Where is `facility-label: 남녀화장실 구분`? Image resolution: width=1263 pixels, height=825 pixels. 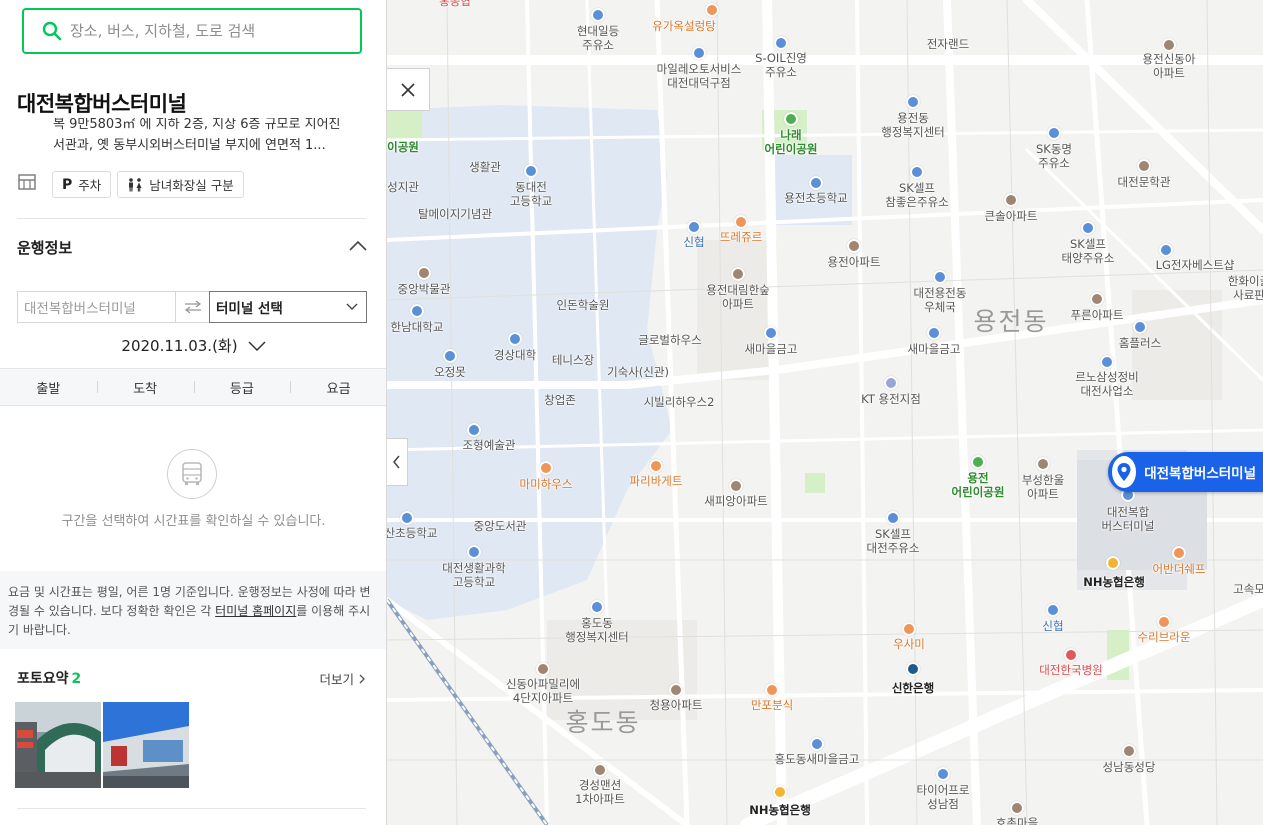
facility-label: 남녀화장실 구분 is located at coordinates (191, 185).